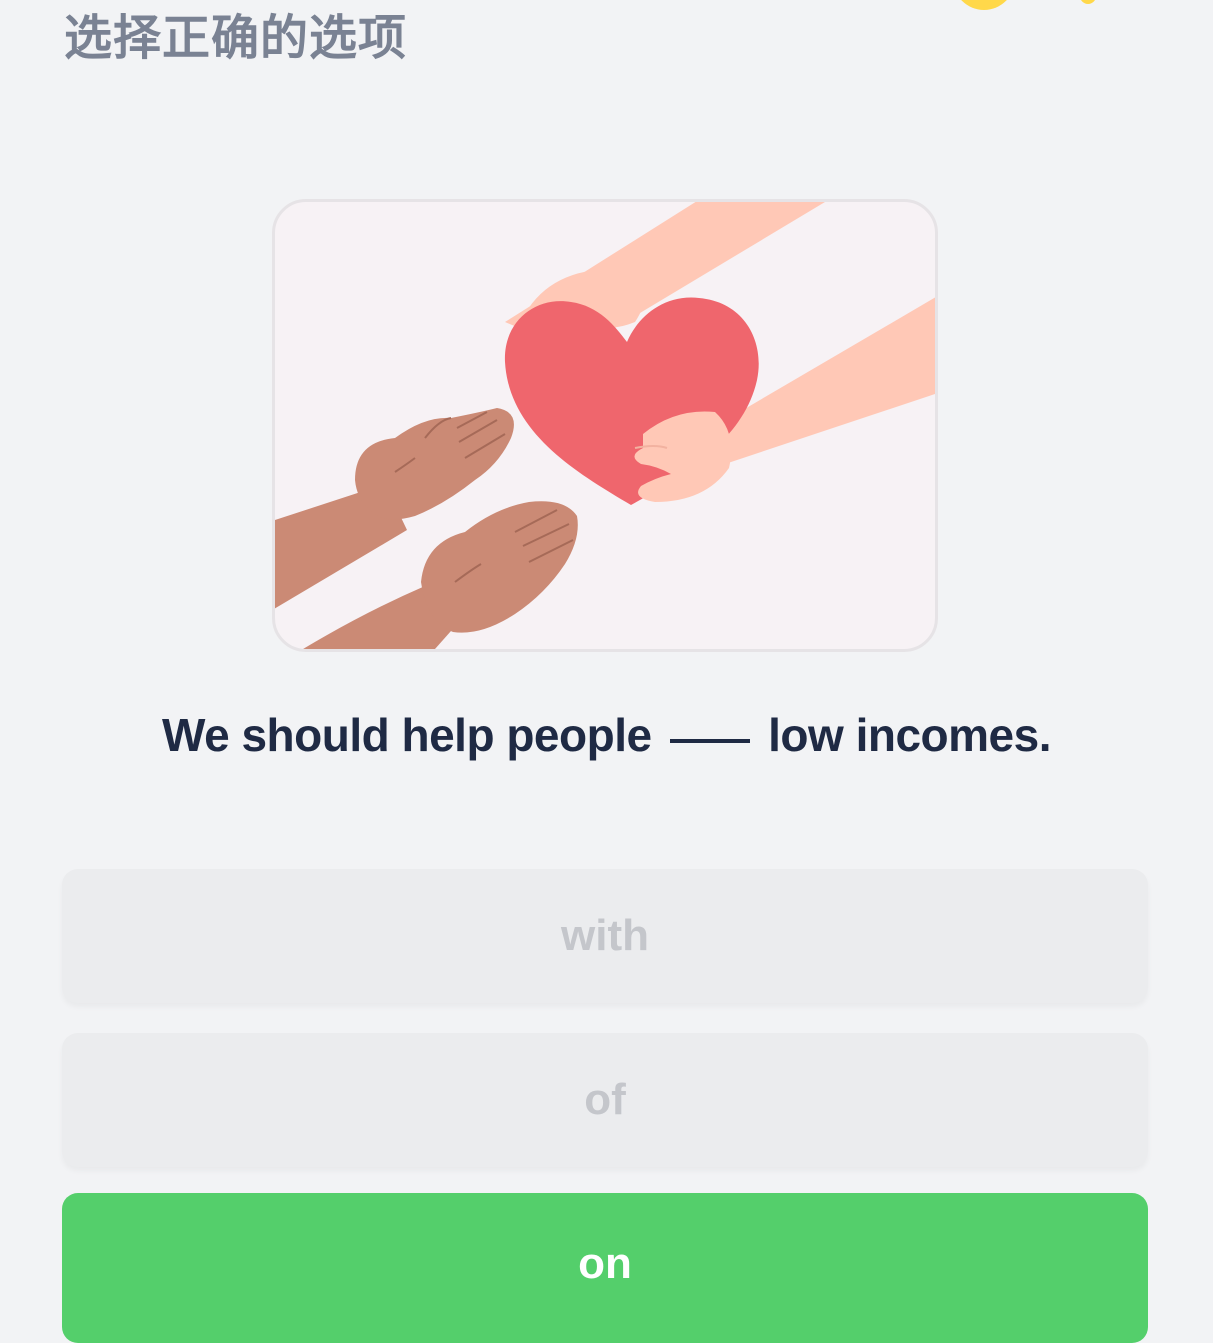  I want to click on coin-icon, so click(984, 5).